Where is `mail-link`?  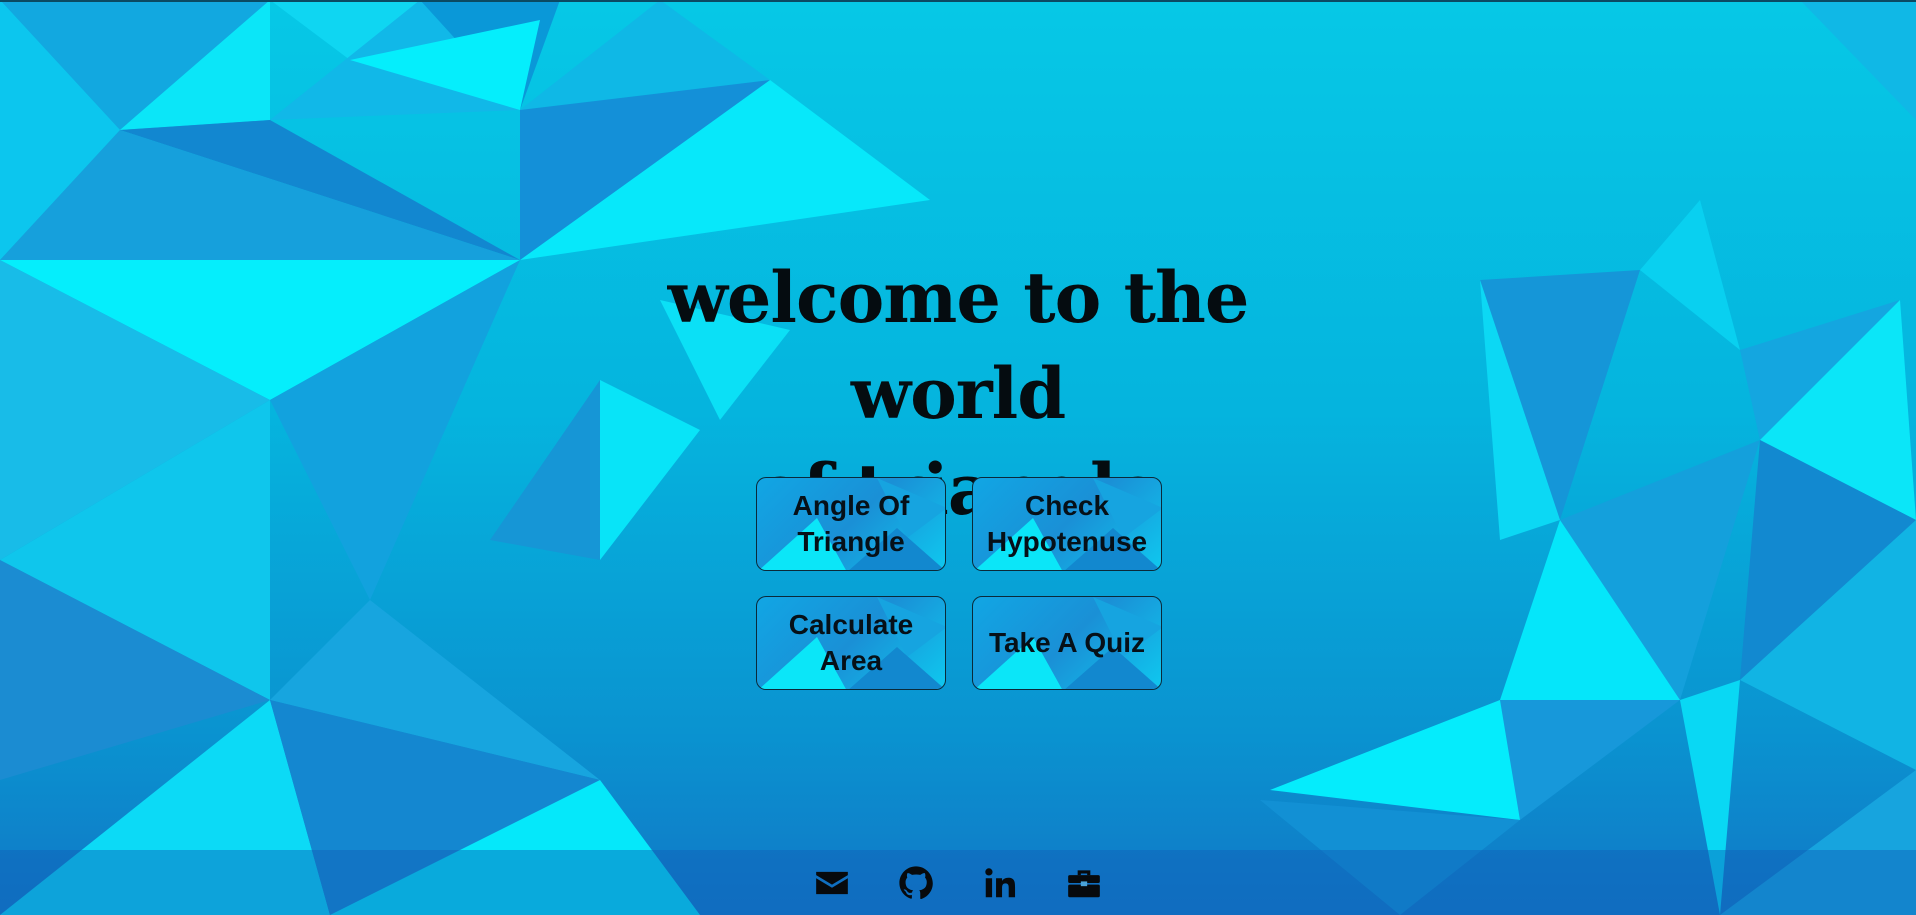 mail-link is located at coordinates (832, 883).